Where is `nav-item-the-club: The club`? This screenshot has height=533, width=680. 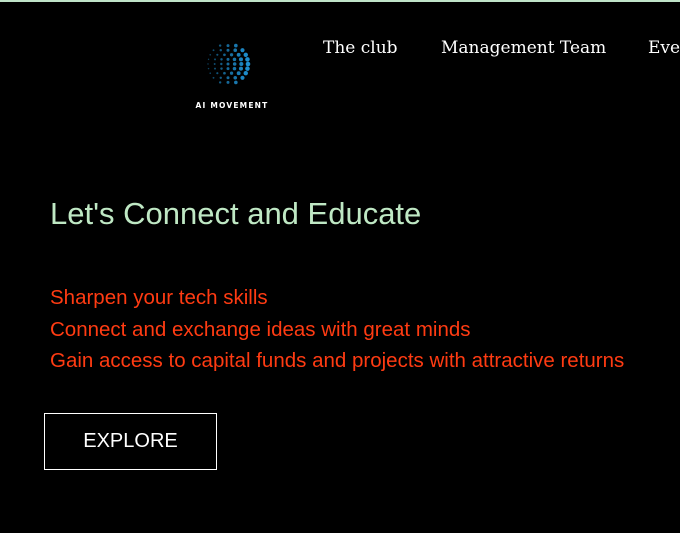
nav-item-the-club: The club is located at coordinates (360, 48).